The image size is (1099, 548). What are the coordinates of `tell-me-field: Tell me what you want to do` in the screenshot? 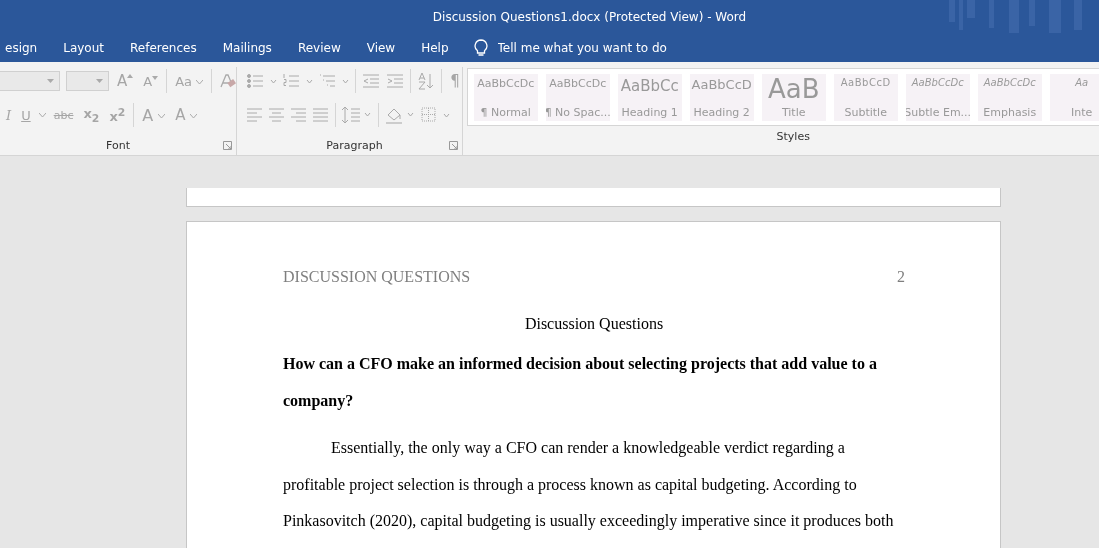 It's located at (595, 47).